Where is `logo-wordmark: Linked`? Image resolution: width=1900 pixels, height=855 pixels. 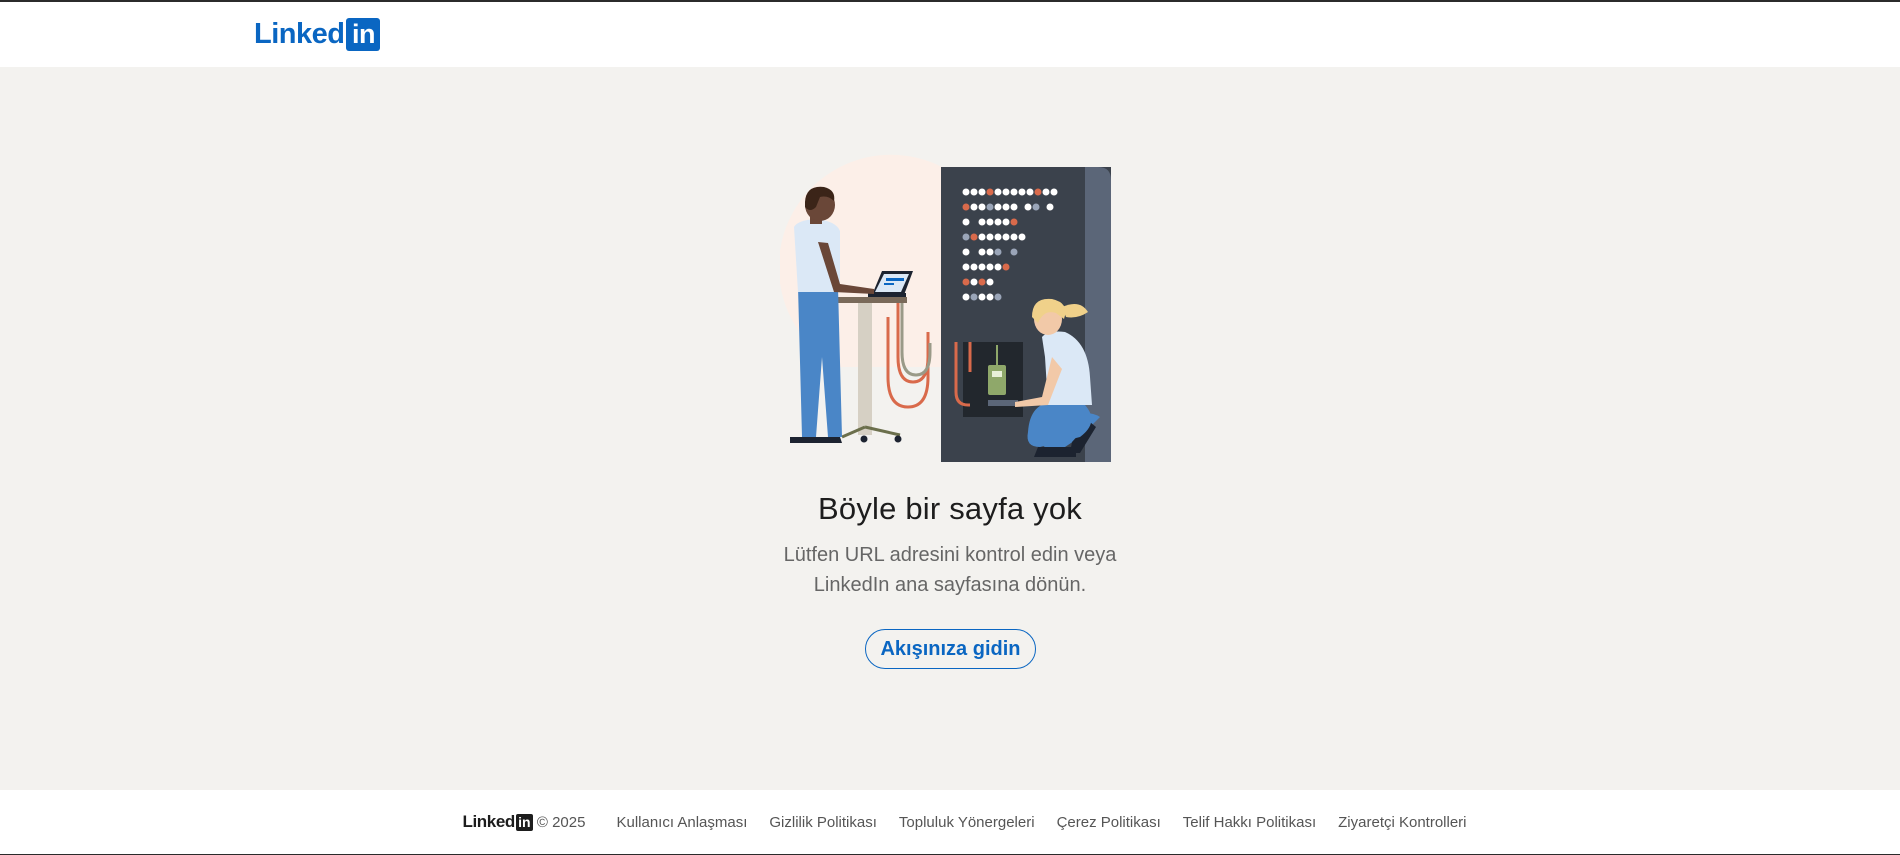
logo-wordmark: Linked is located at coordinates (299, 34).